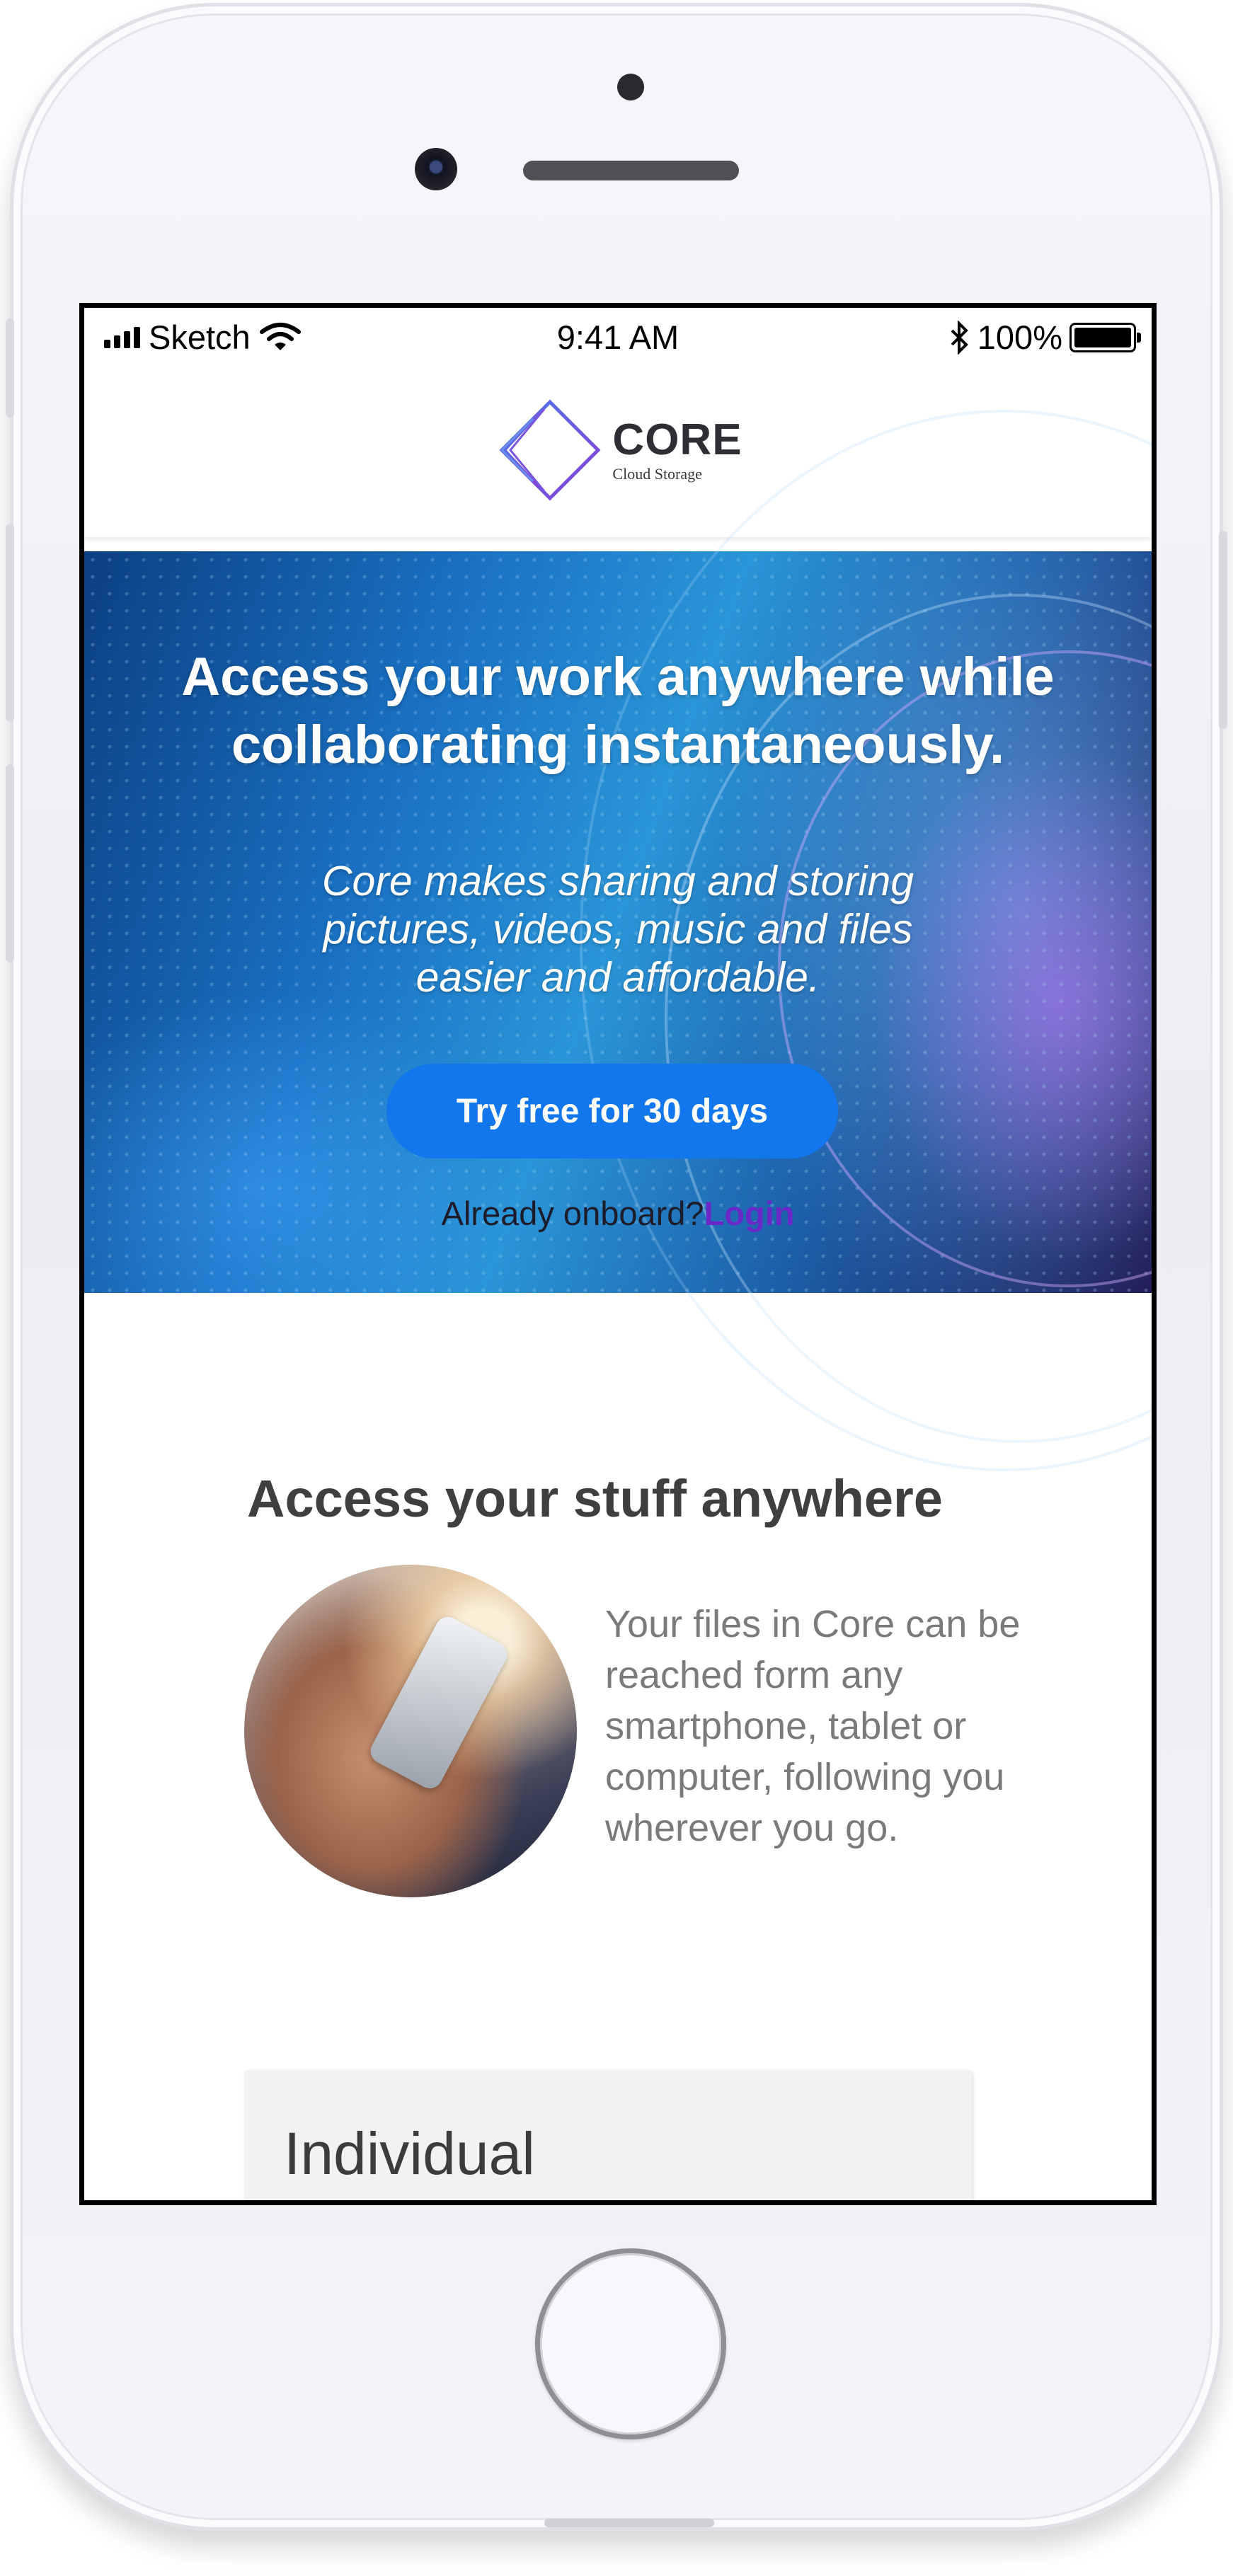  I want to click on mute-switch, so click(10, 368).